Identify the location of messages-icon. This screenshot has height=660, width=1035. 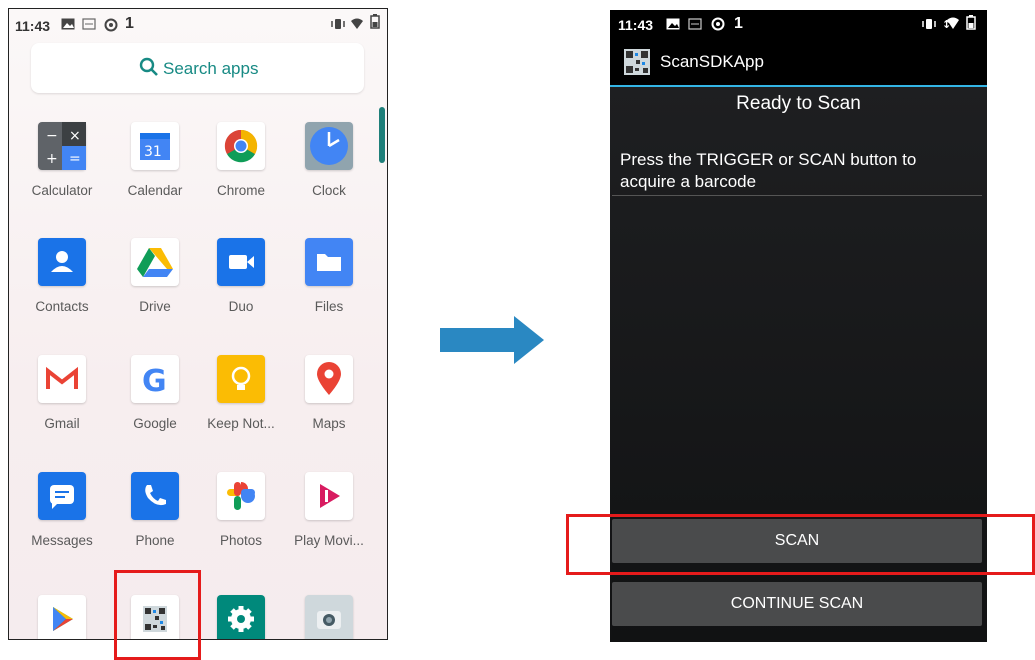
(62, 496).